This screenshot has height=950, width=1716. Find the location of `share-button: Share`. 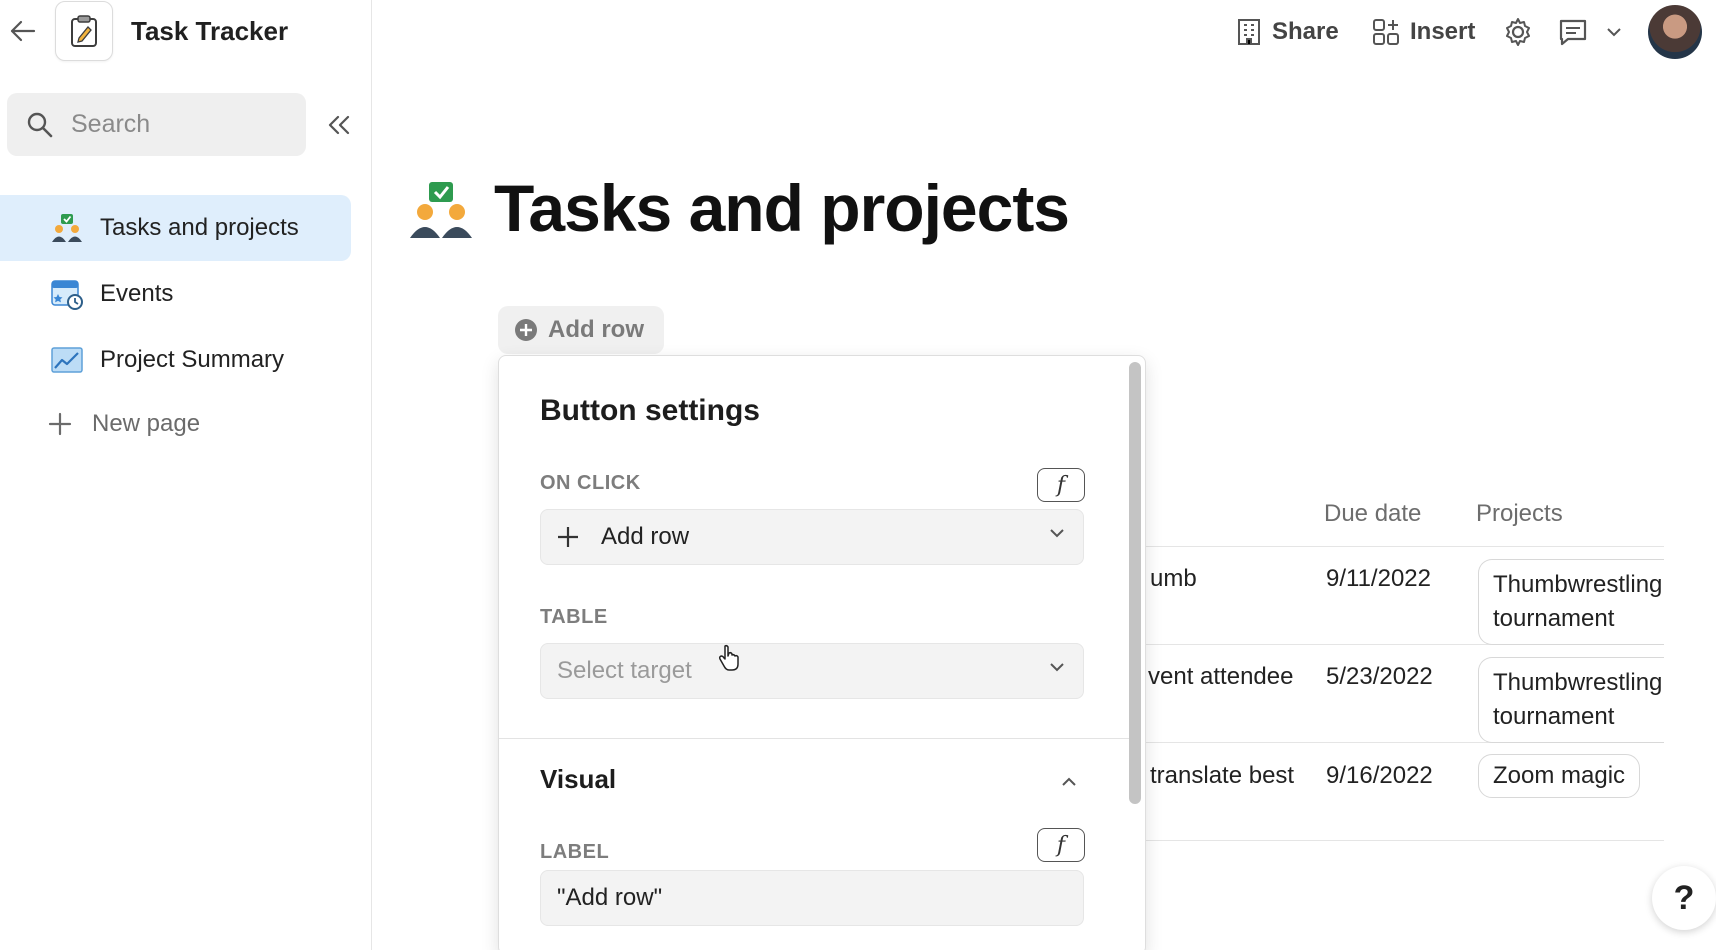

share-button: Share is located at coordinates (1287, 32).